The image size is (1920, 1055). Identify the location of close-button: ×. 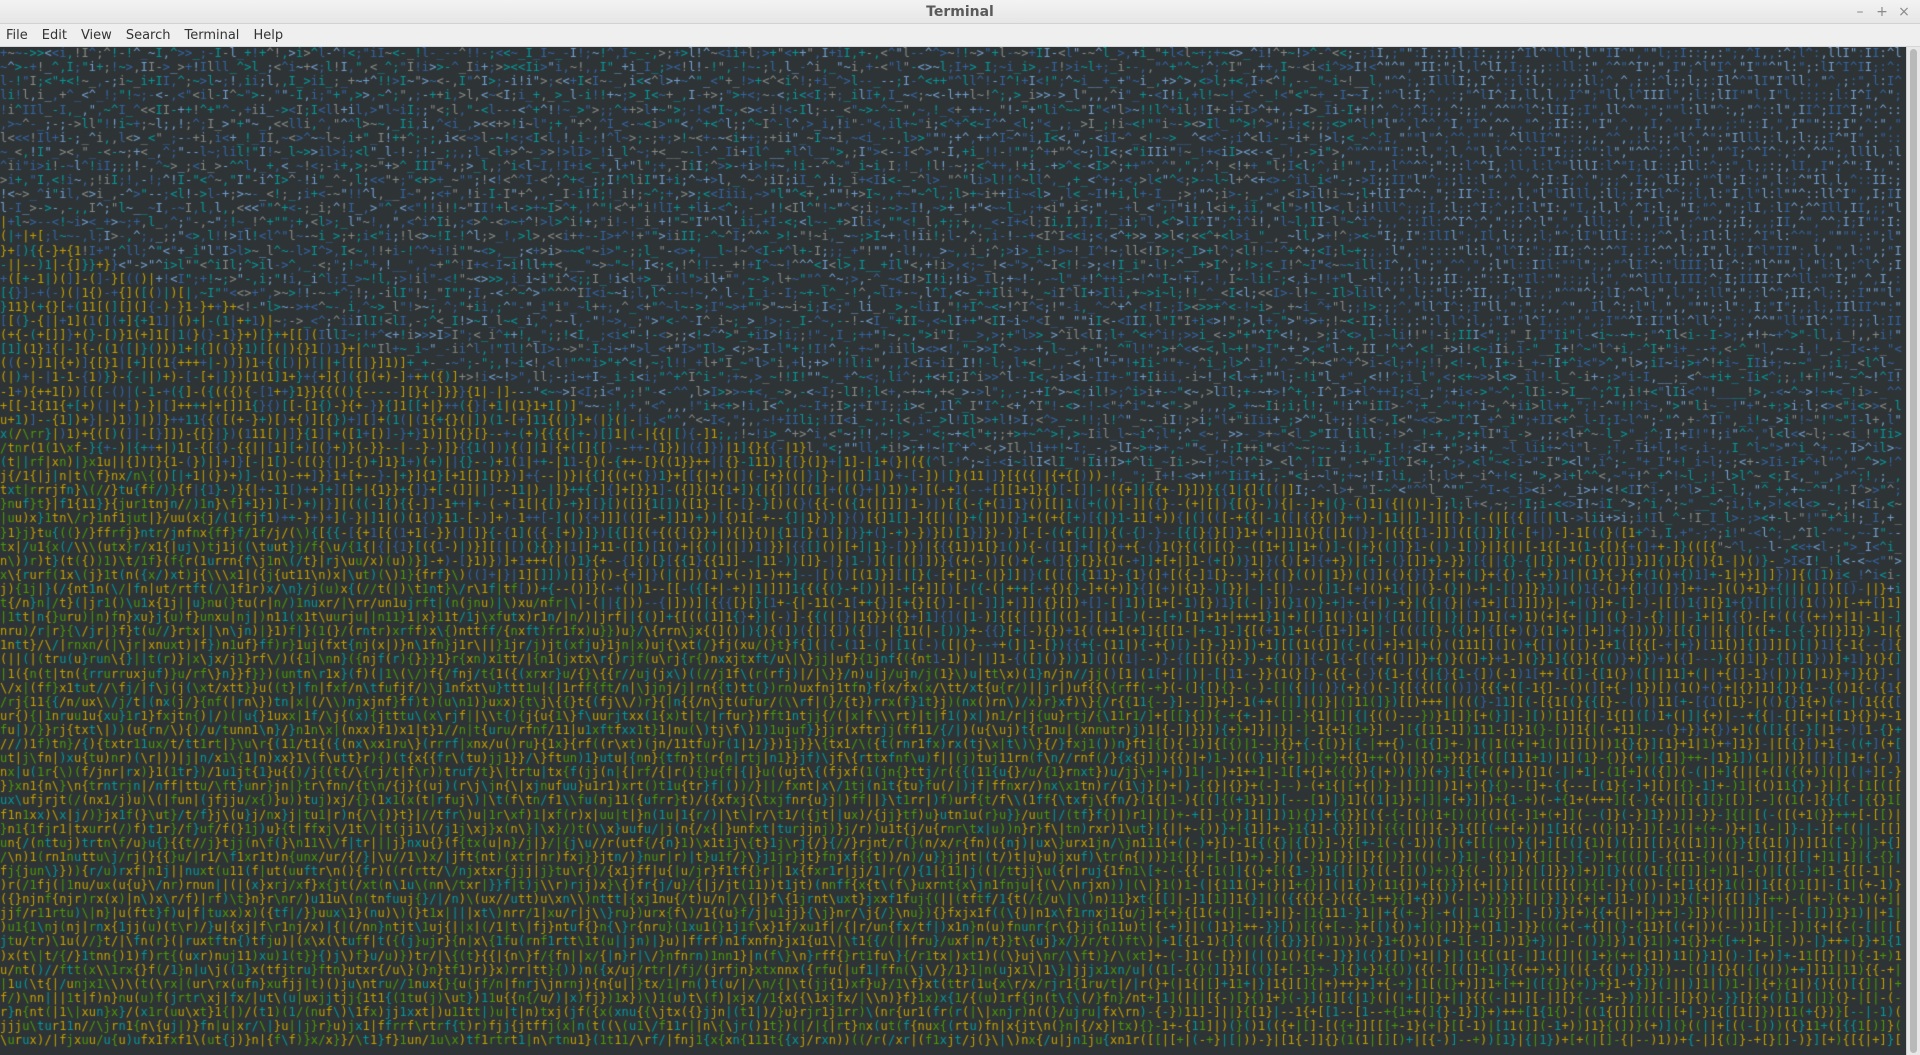
(1904, 12).